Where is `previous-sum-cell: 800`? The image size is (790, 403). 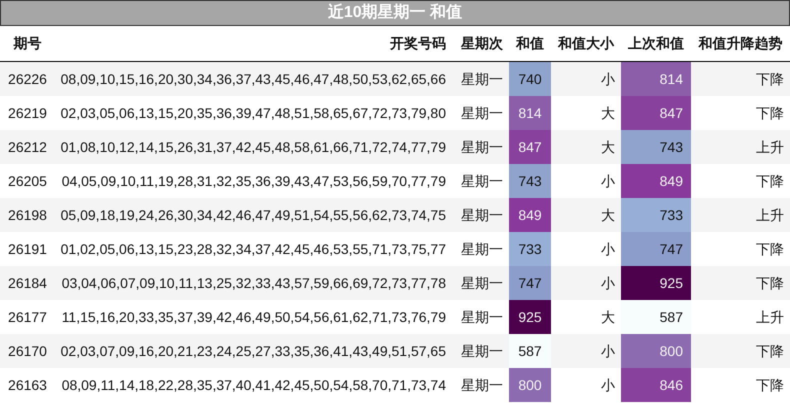
previous-sum-cell: 800 is located at coordinates (656, 351).